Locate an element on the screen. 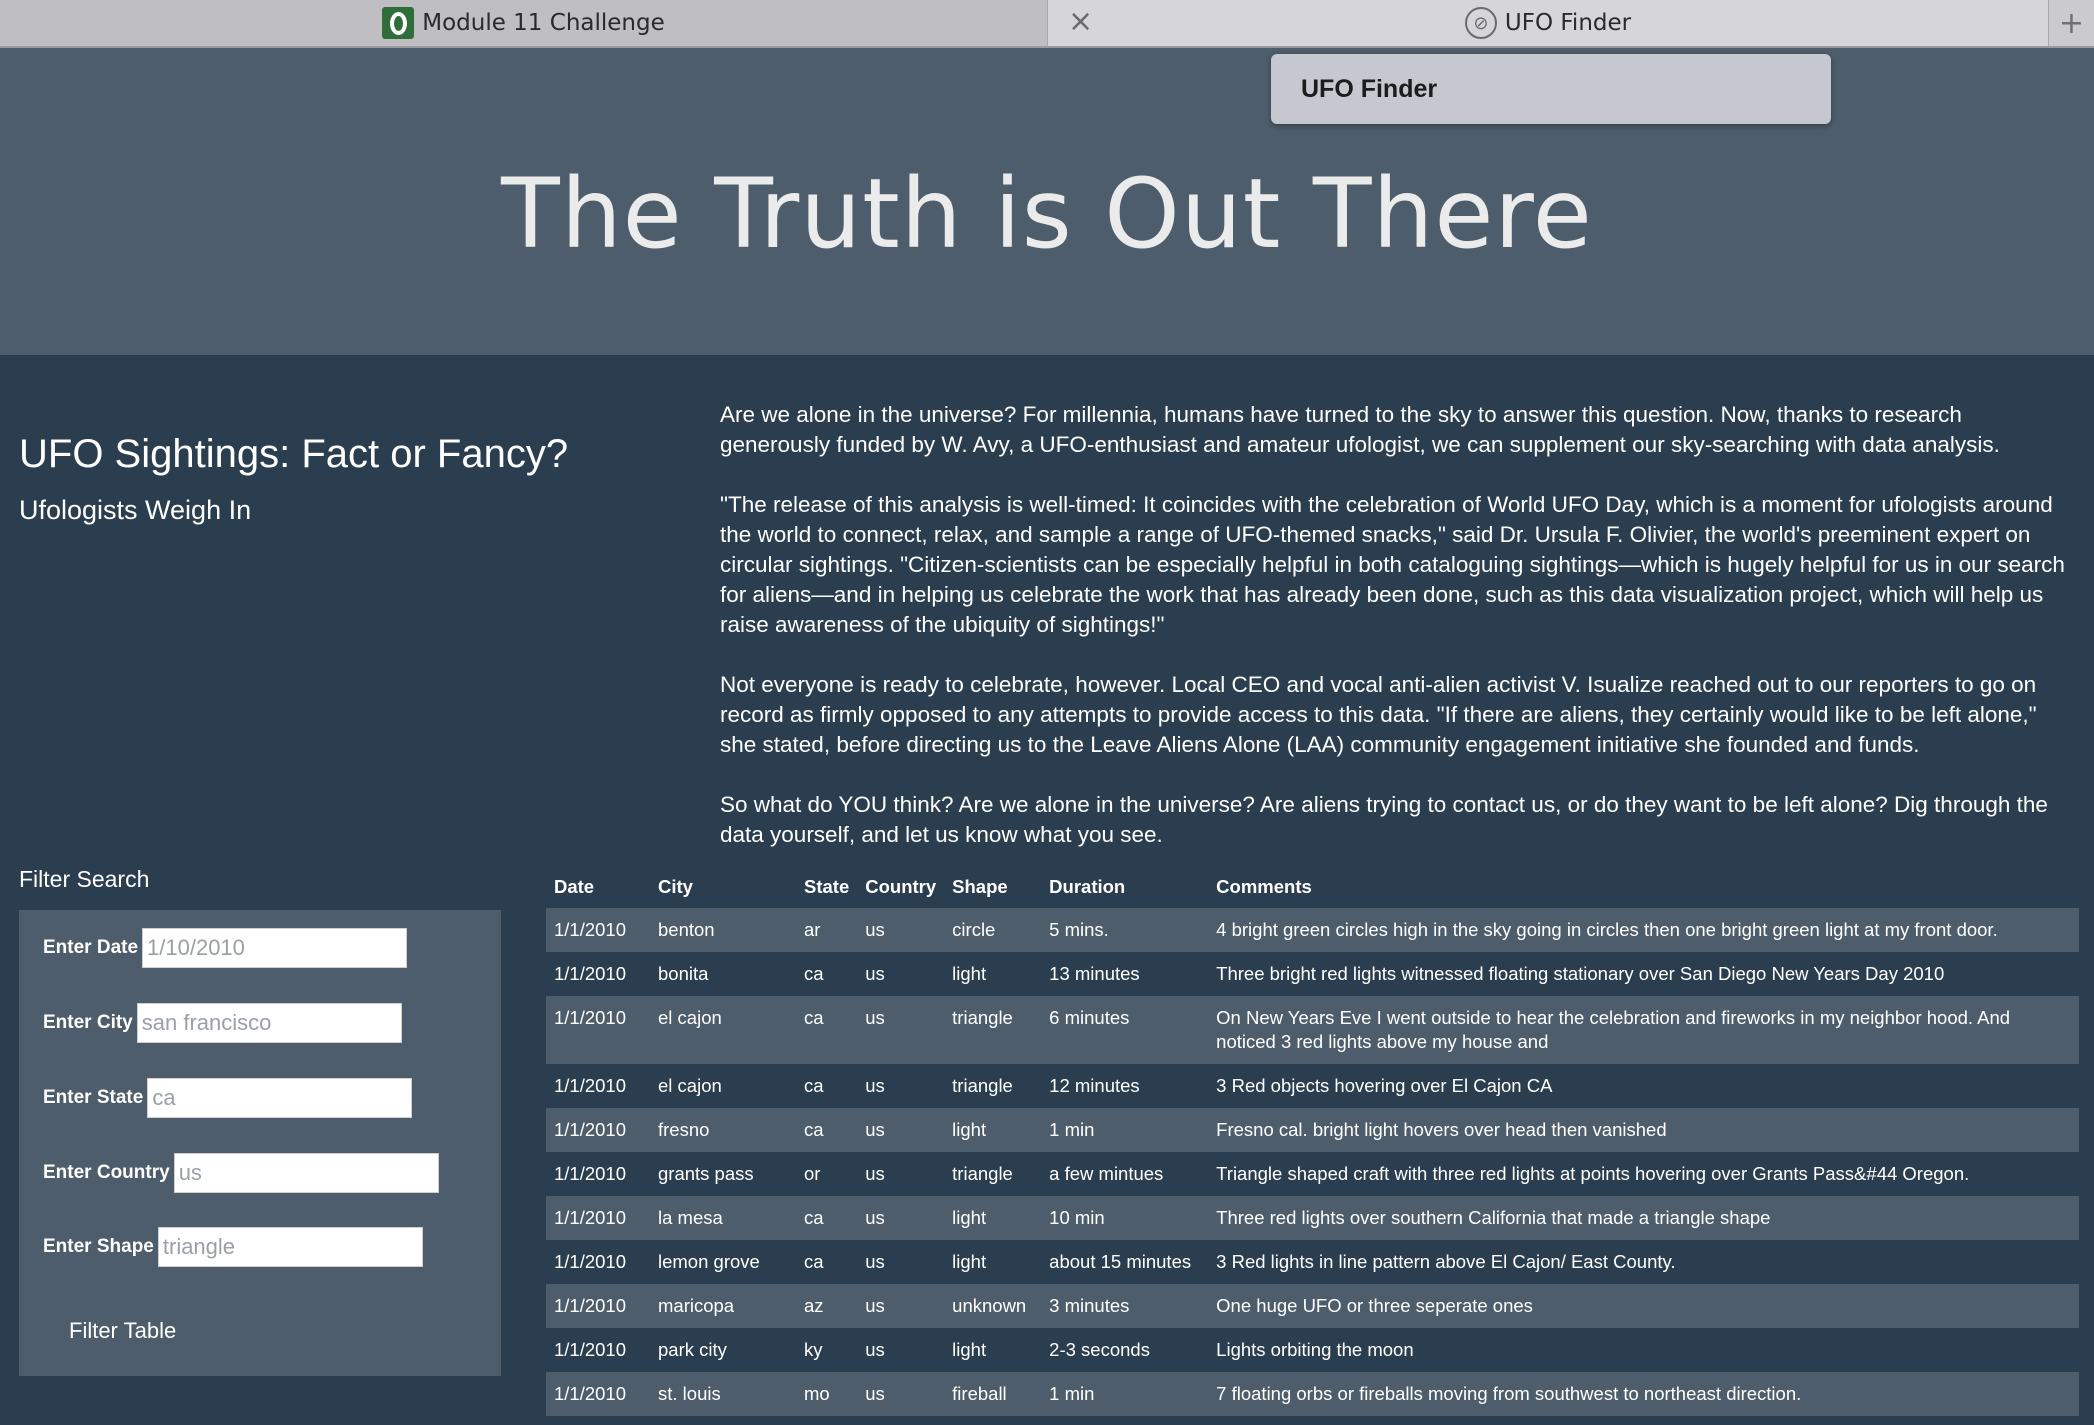 This screenshot has width=2094, height=1425. filter-row-country: Enter Country us is located at coordinates (241, 1173).